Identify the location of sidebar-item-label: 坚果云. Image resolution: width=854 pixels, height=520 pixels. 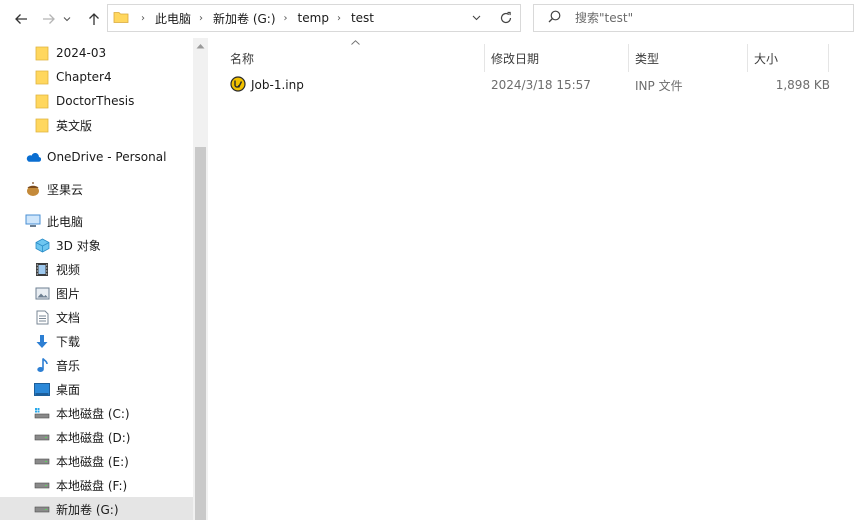
(65, 189).